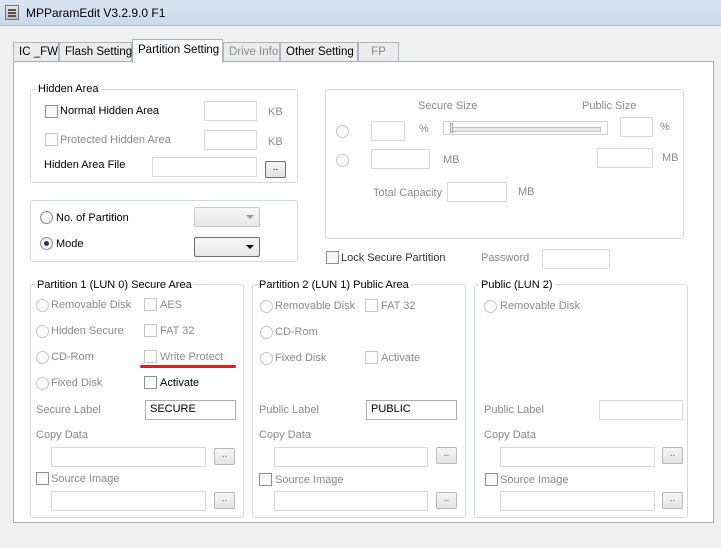 The height and width of the screenshot is (548, 721). I want to click on normal-hidden-kb-unit: KB, so click(275, 112).